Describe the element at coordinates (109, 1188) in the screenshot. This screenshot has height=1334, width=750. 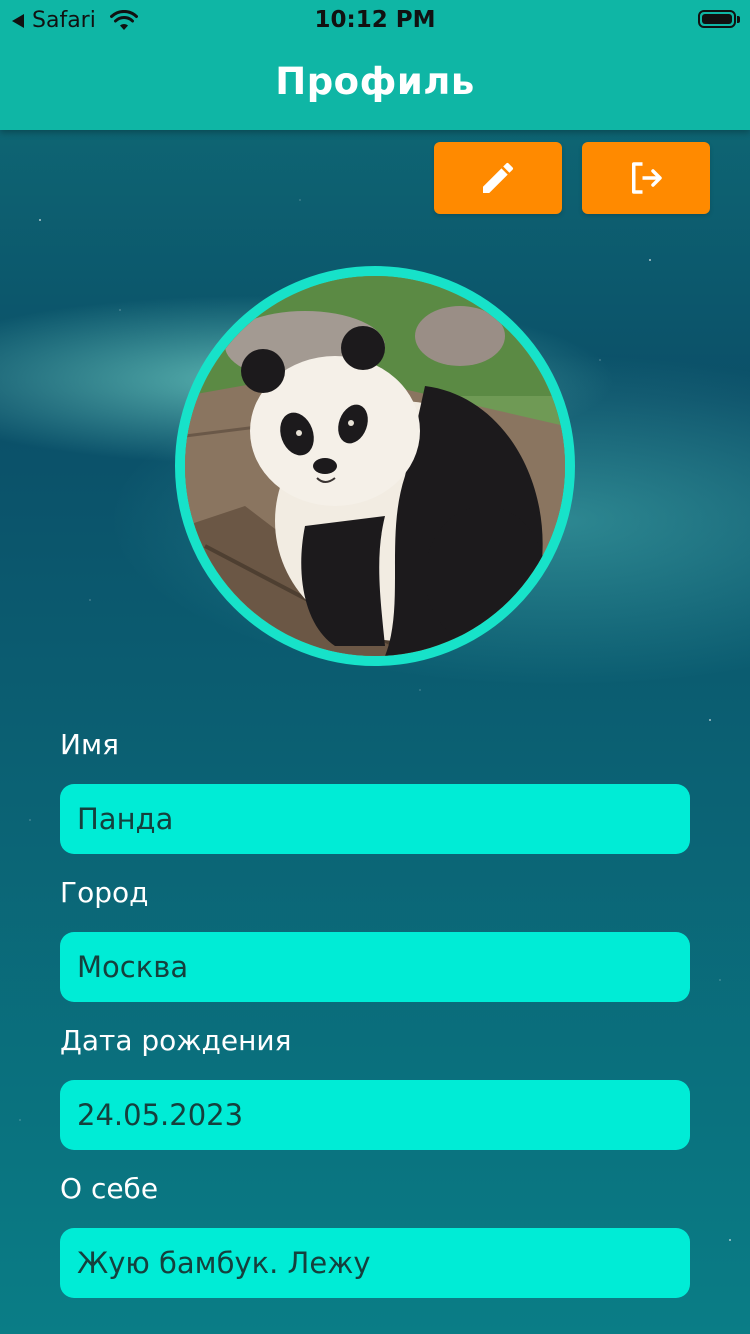
I see `about-label: О себе` at that location.